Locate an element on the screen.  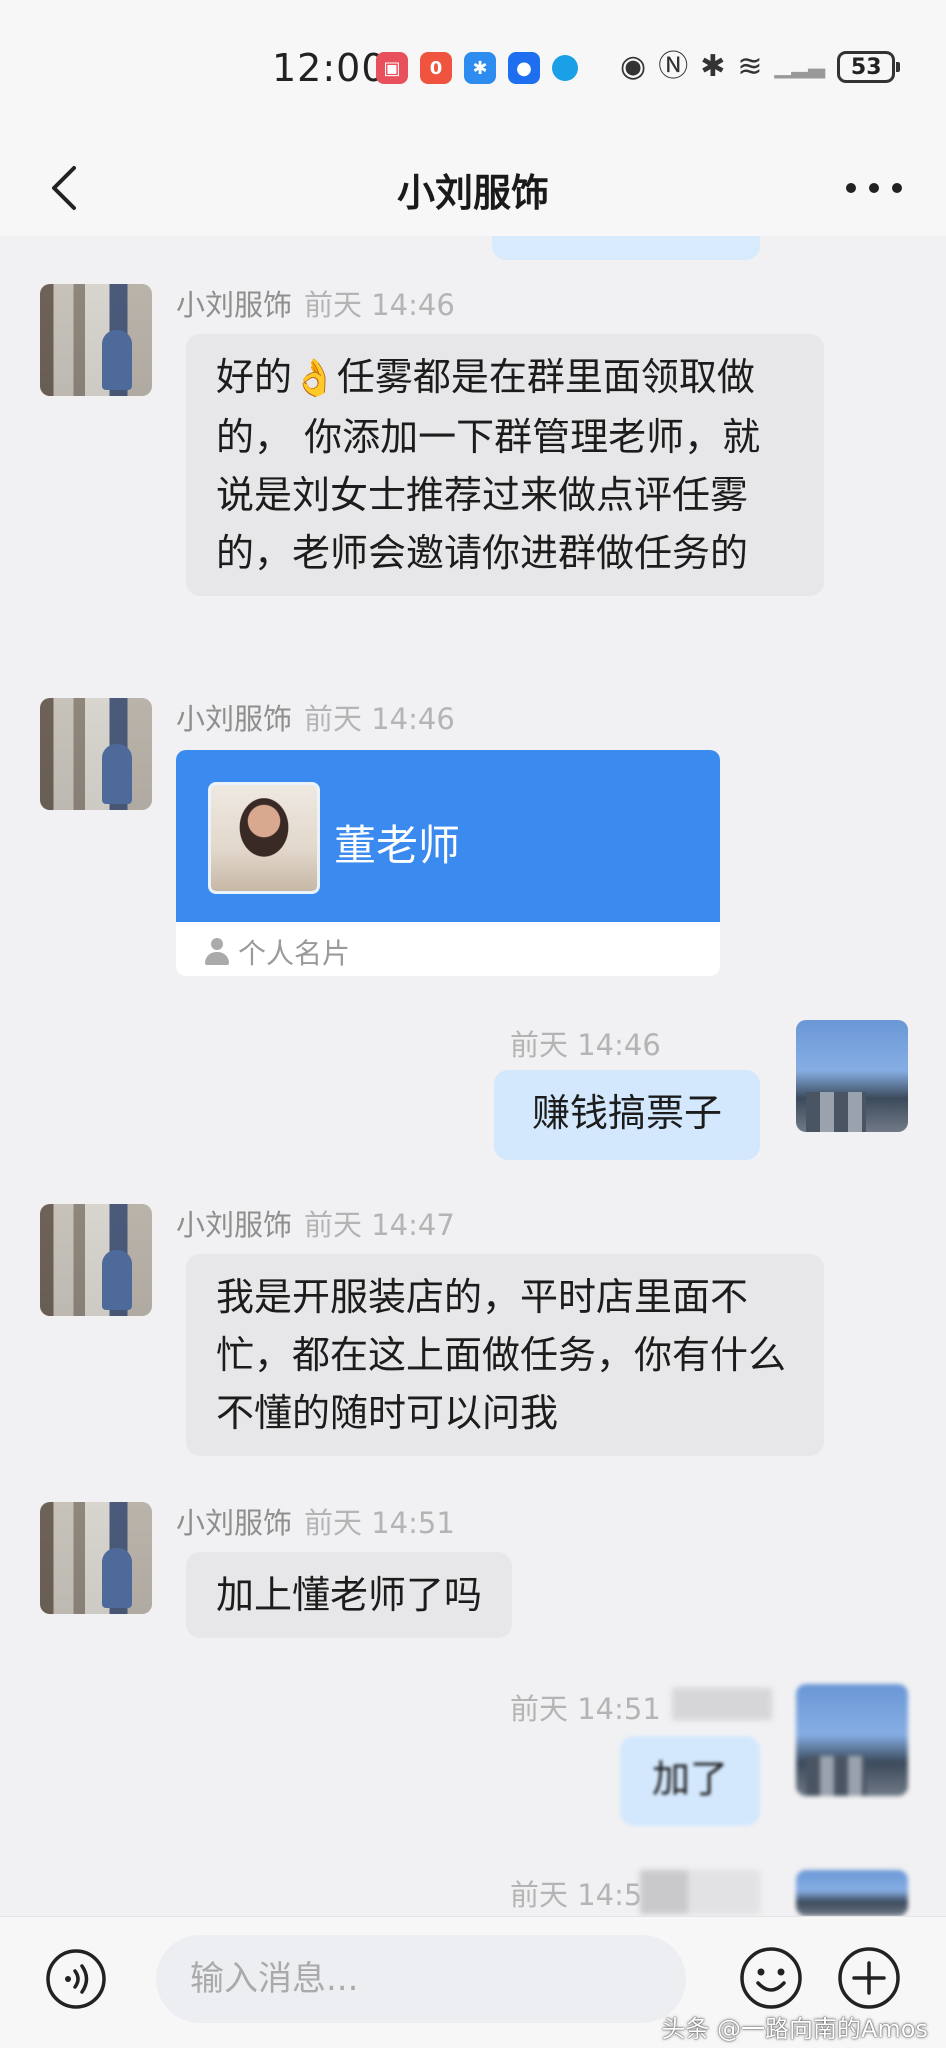
more-options-icon is located at coordinates (874, 188).